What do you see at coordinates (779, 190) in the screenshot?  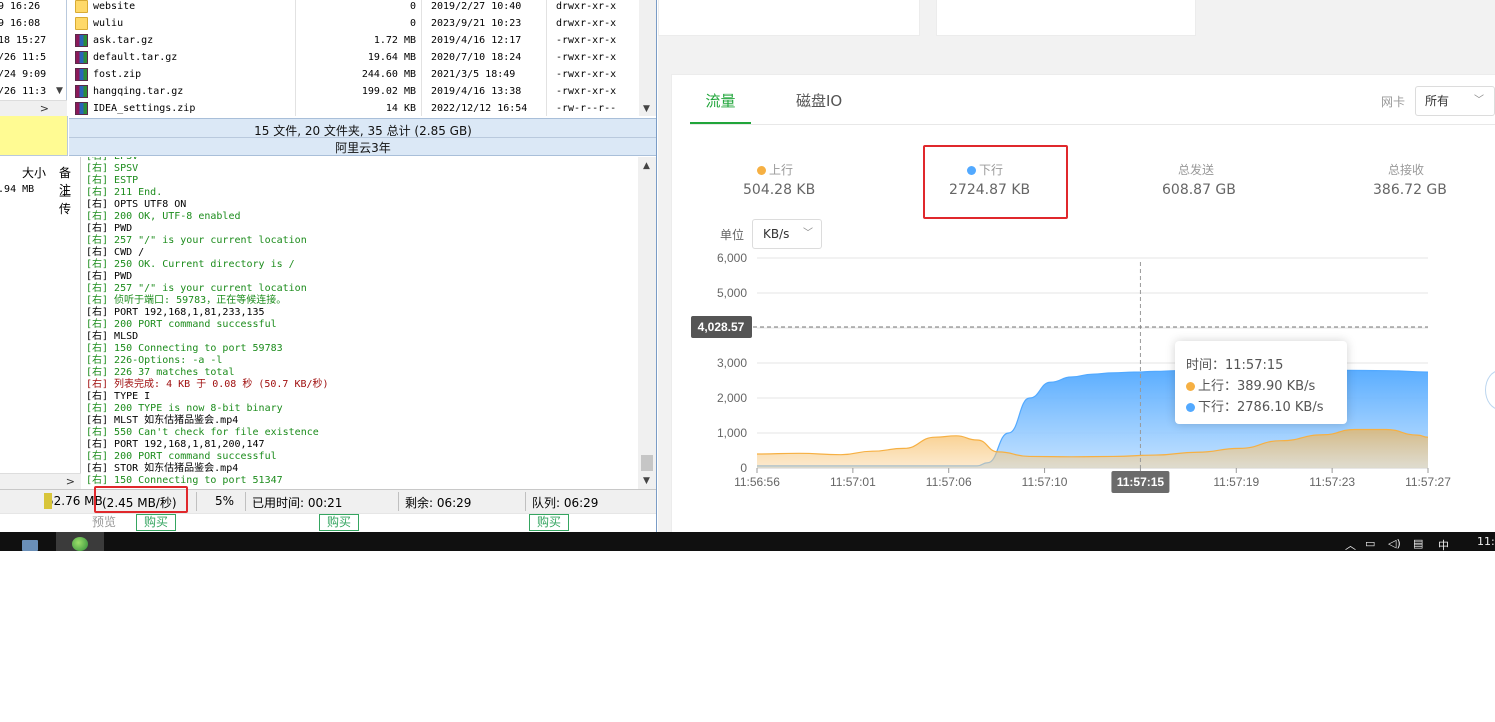 I see `stat-up-value: 504.28 KB` at bounding box center [779, 190].